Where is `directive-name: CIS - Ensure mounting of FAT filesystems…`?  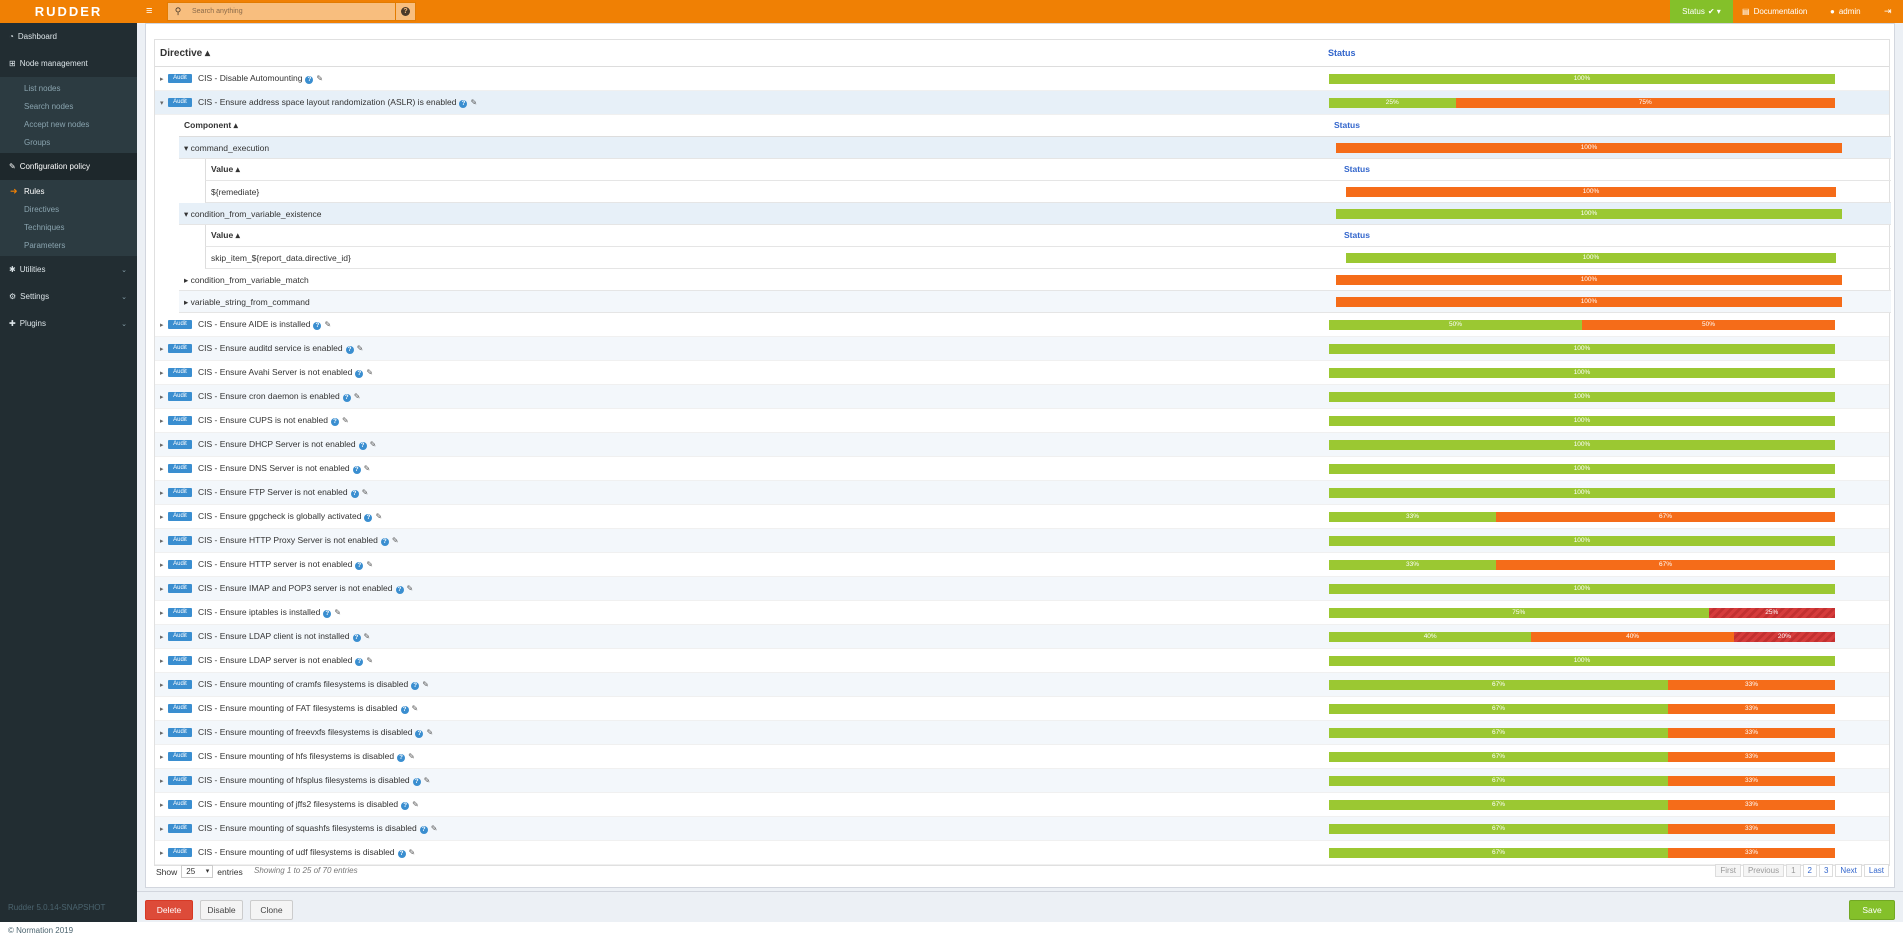 directive-name: CIS - Ensure mounting of FAT filesystems… is located at coordinates (308, 708).